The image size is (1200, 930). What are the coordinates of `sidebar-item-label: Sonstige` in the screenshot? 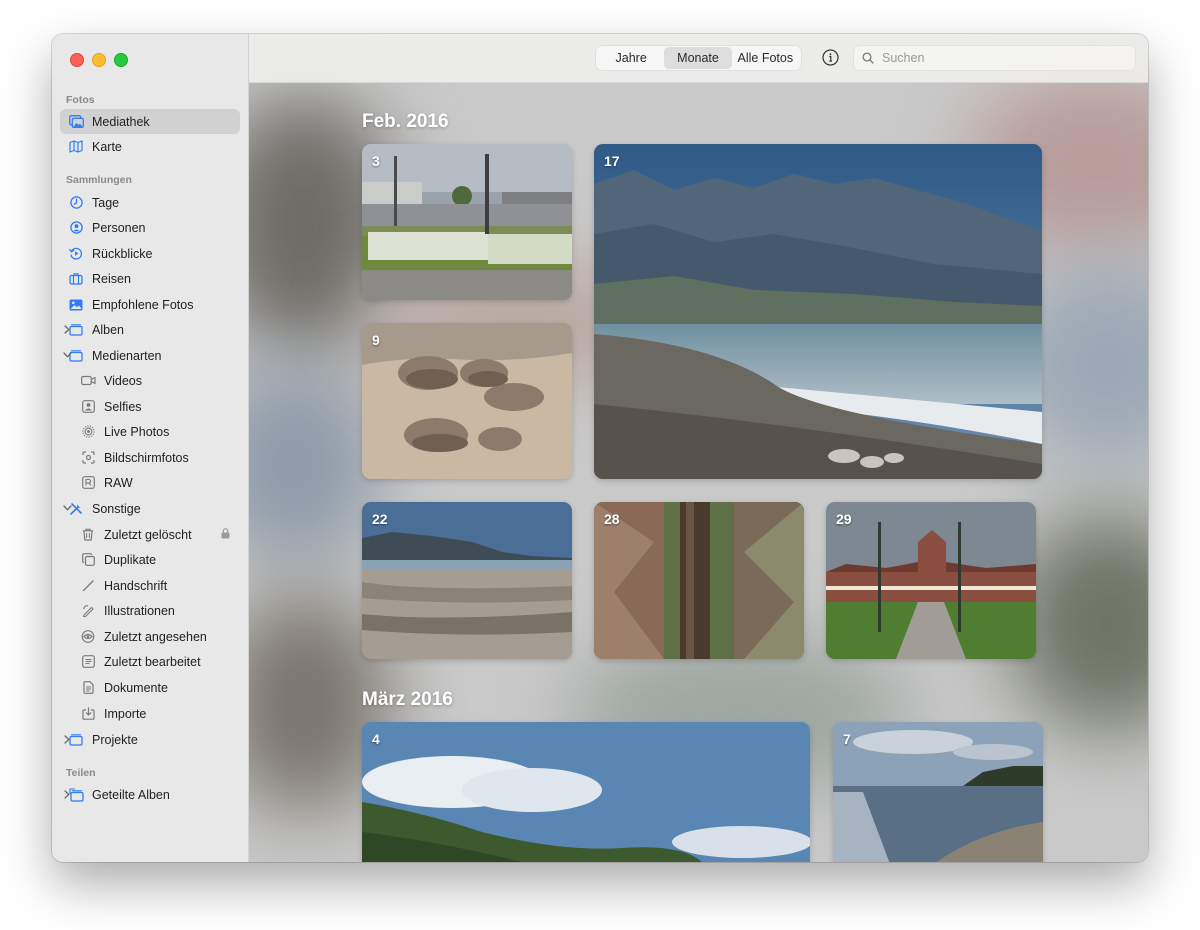 It's located at (116, 508).